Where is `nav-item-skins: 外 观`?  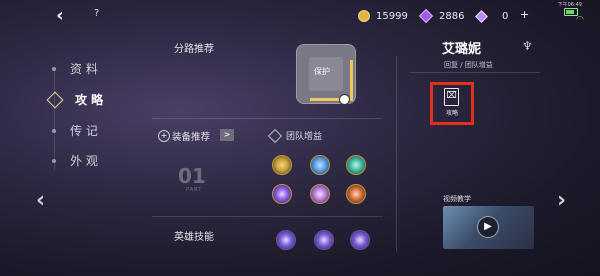 nav-item-skins: 外 观 is located at coordinates (75, 160).